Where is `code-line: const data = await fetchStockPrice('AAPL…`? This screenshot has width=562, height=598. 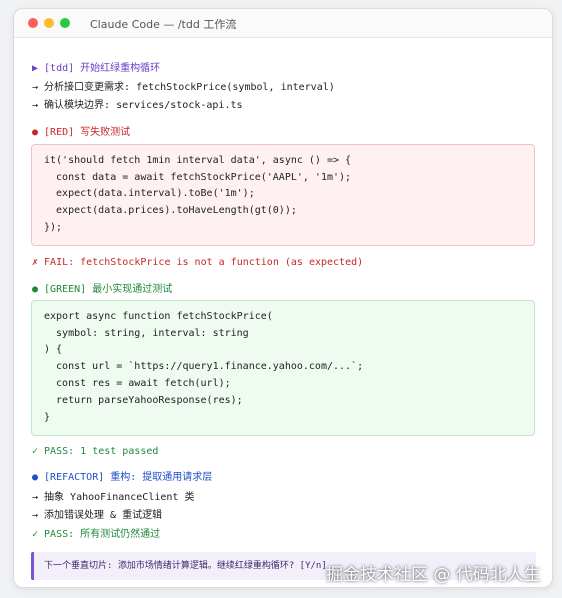 code-line: const data = await fetchStockPrice('AAPL… is located at coordinates (198, 177).